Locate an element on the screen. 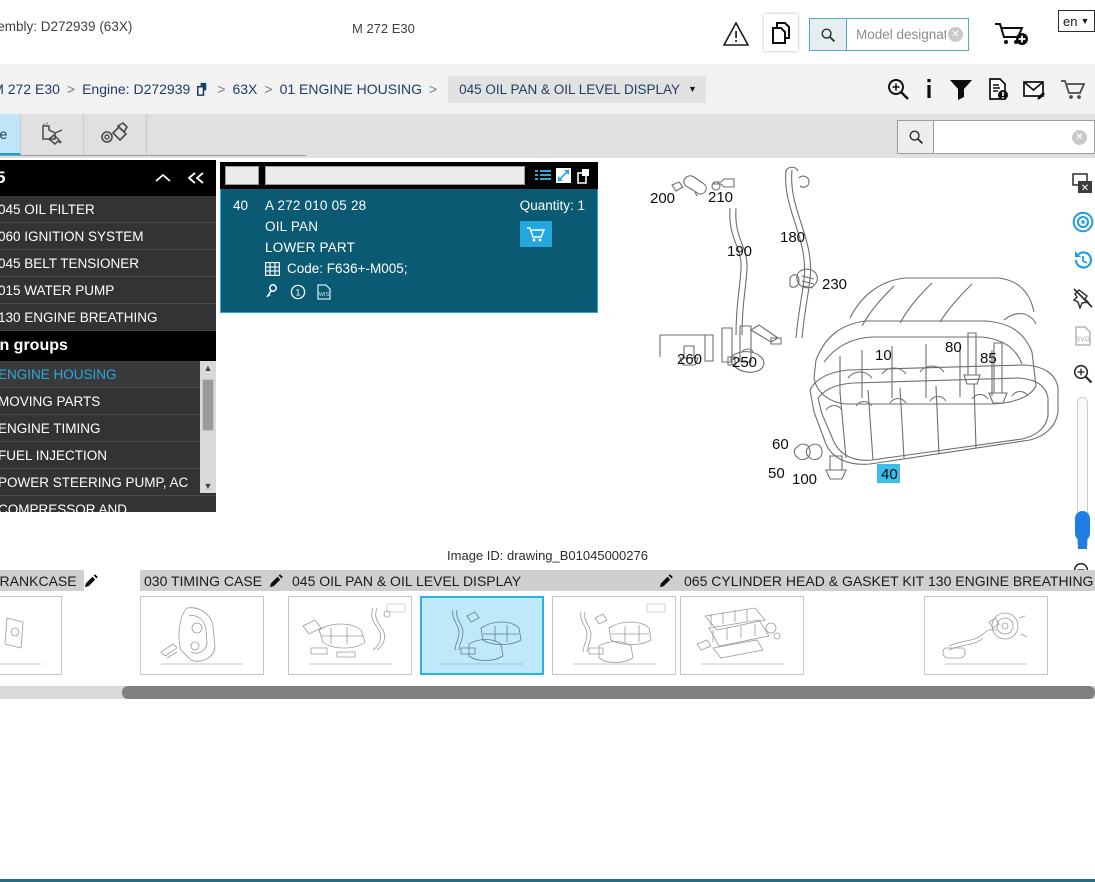  thumbnail-group-oil-pan: 045 OIL PAN & OIL LEVEL DISPLAY is located at coordinates (484, 622).